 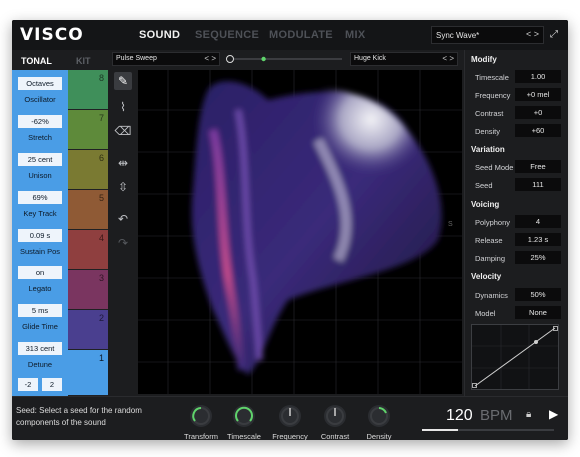 I want to click on octaves-field: Octaves, so click(x=40, y=83).